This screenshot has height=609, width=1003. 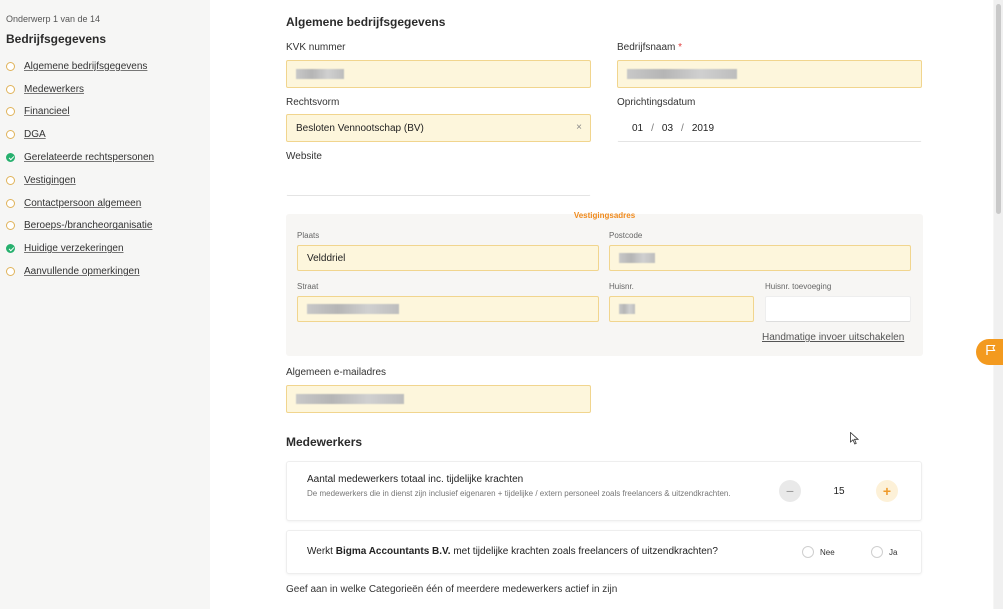 What do you see at coordinates (998, 109) in the screenshot?
I see `scrollbar-thumb` at bounding box center [998, 109].